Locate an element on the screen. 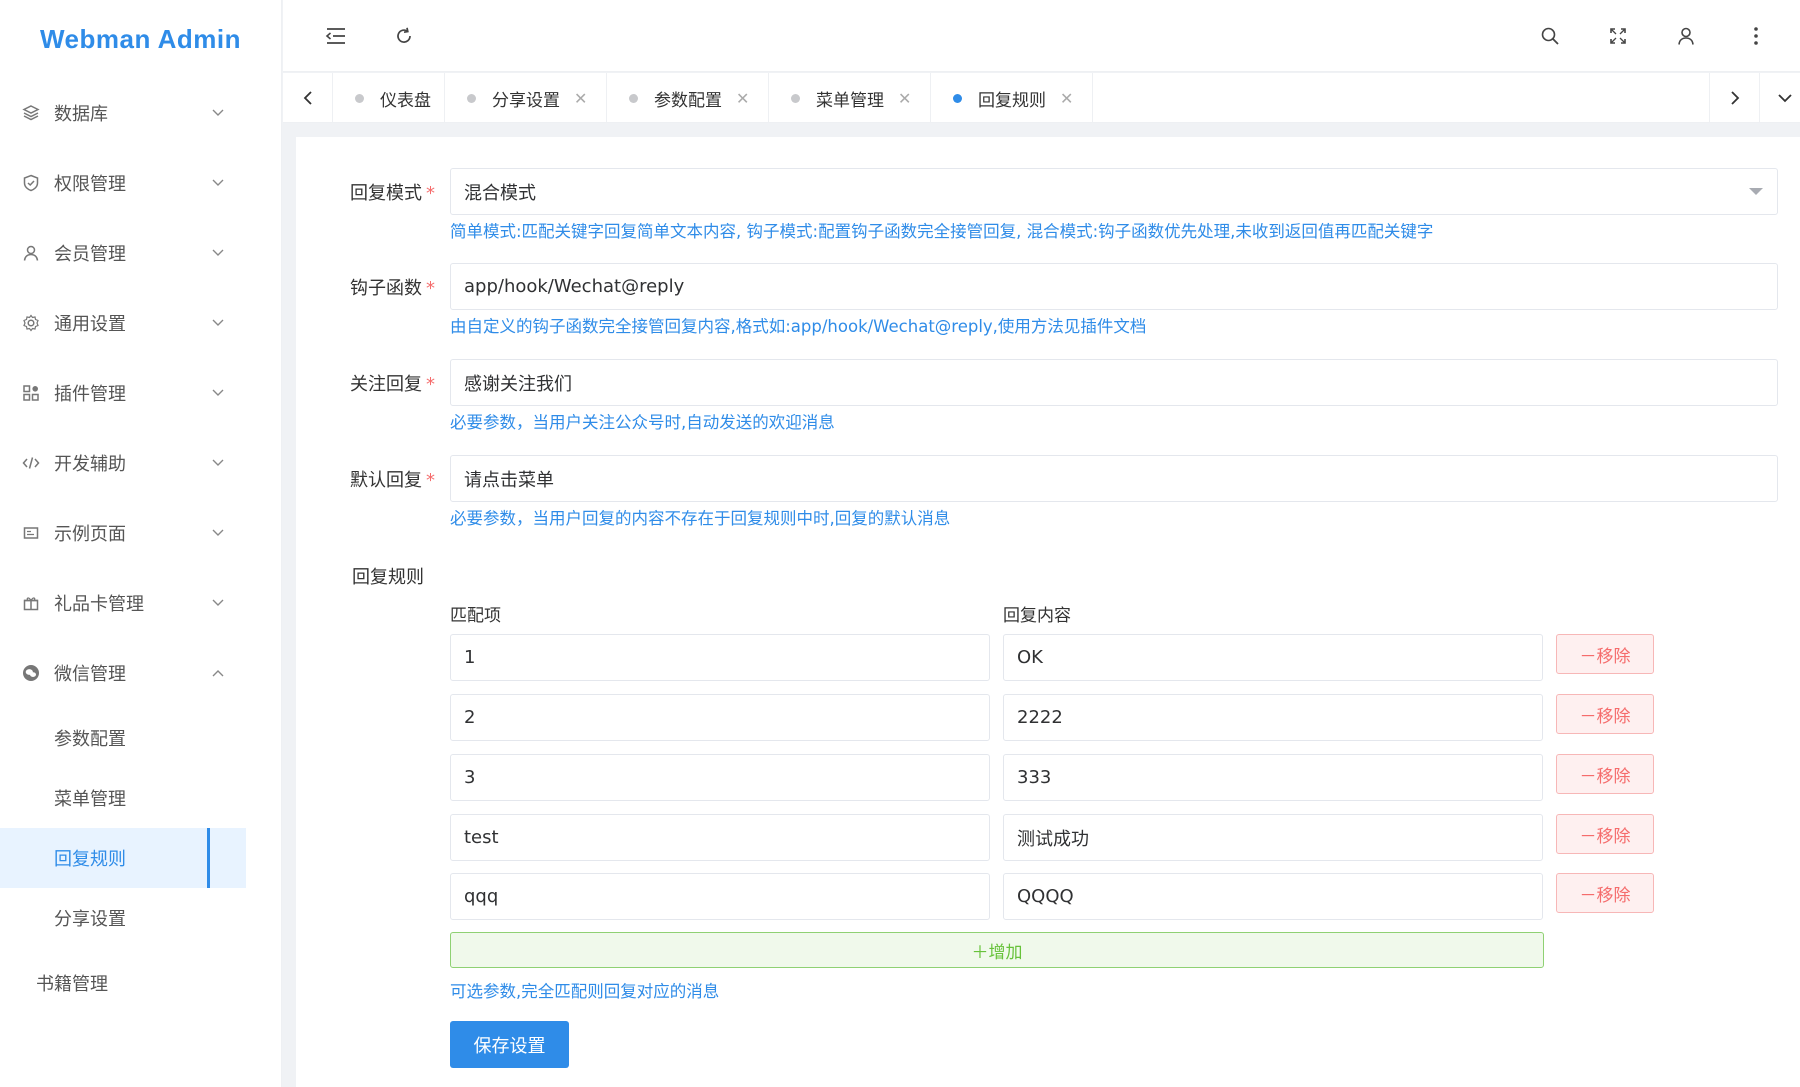 This screenshot has width=1800, height=1087. app-logo: Webman Admin is located at coordinates (140, 38).